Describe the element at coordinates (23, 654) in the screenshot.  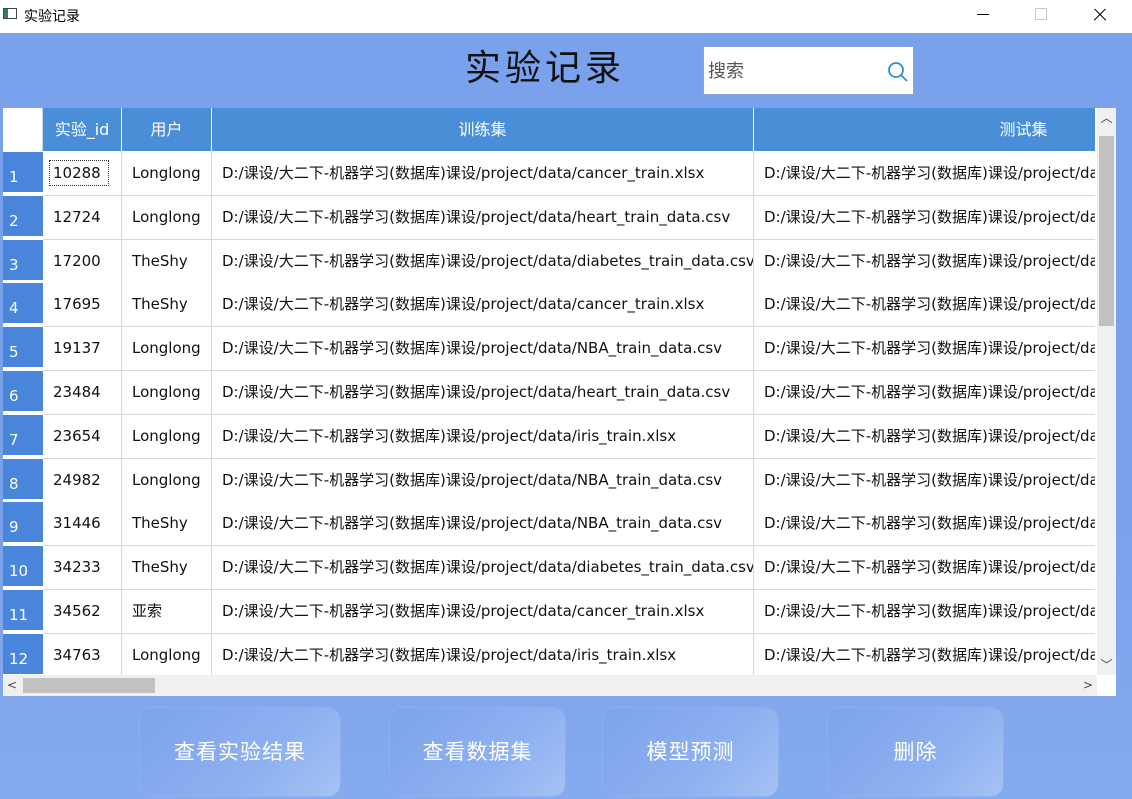
I see `row-number: 12` at that location.